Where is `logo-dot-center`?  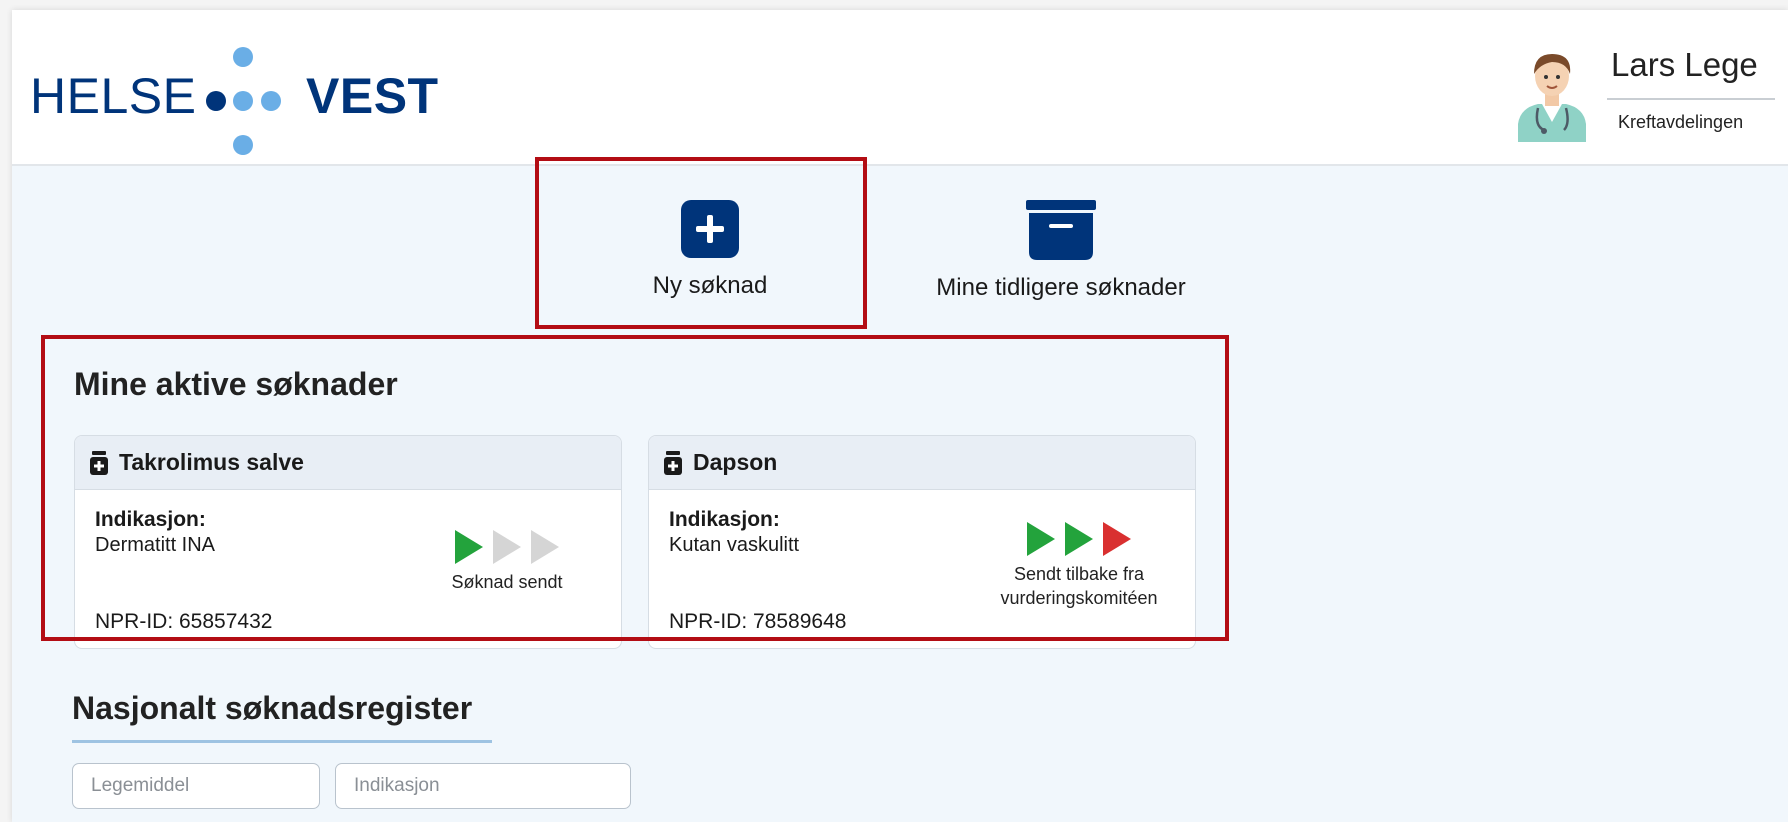
logo-dot-center is located at coordinates (243, 101).